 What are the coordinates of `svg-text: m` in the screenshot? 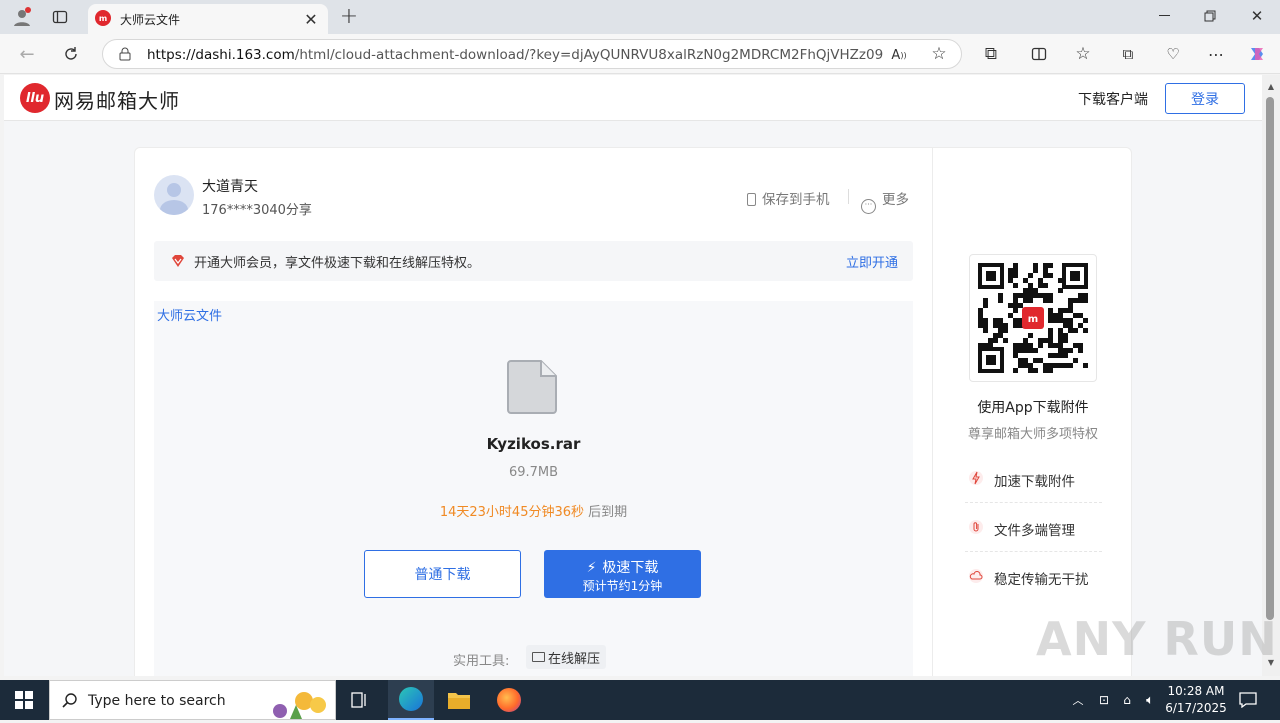 It's located at (1033, 319).